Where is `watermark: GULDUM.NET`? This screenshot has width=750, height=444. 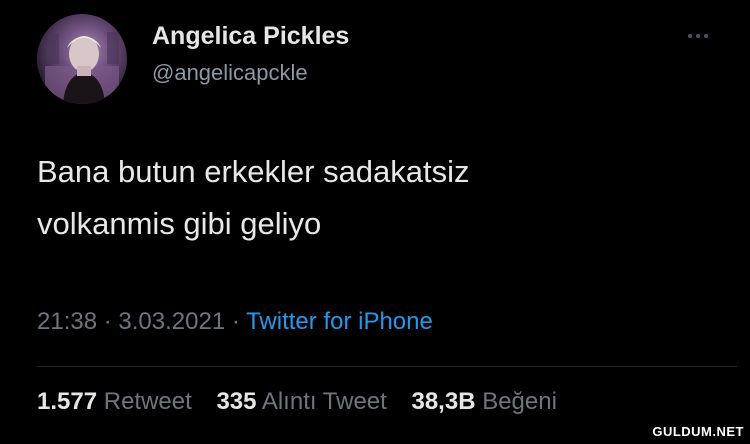 watermark: GULDUM.NET is located at coordinates (698, 431).